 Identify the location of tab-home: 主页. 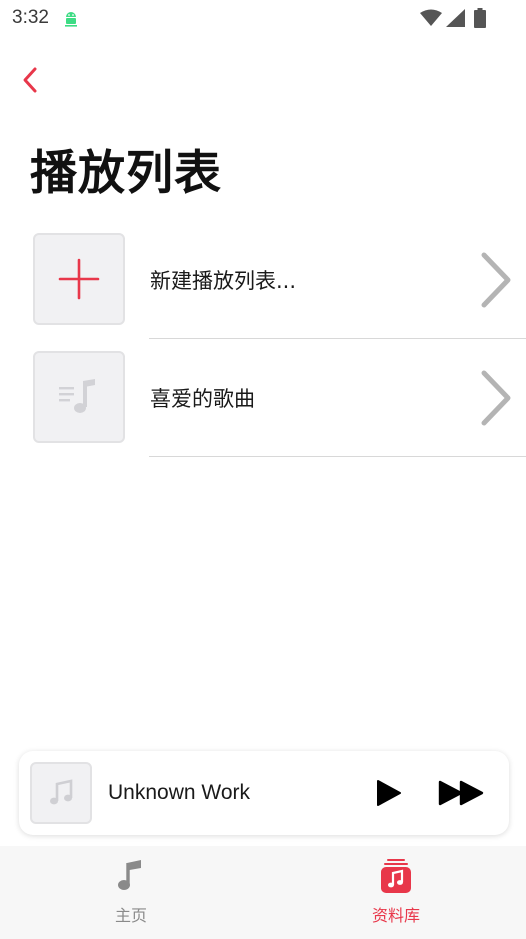
(131, 892).